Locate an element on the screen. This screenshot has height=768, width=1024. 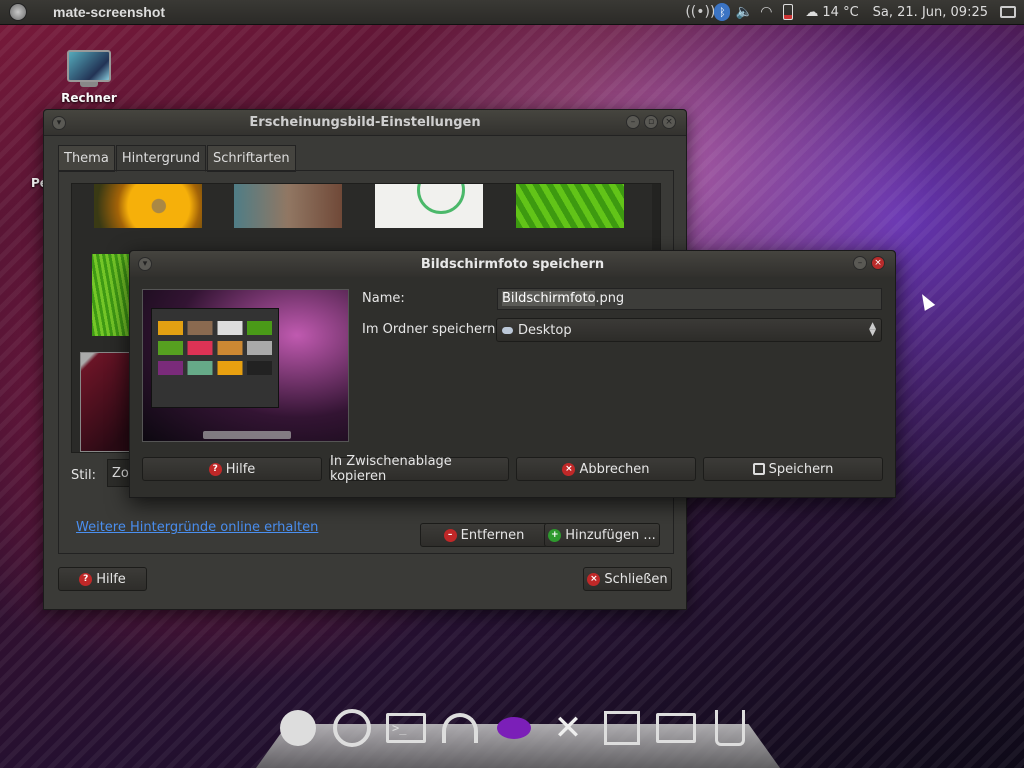
filename-input: Bildschirmfoto.png is located at coordinates (689, 299).